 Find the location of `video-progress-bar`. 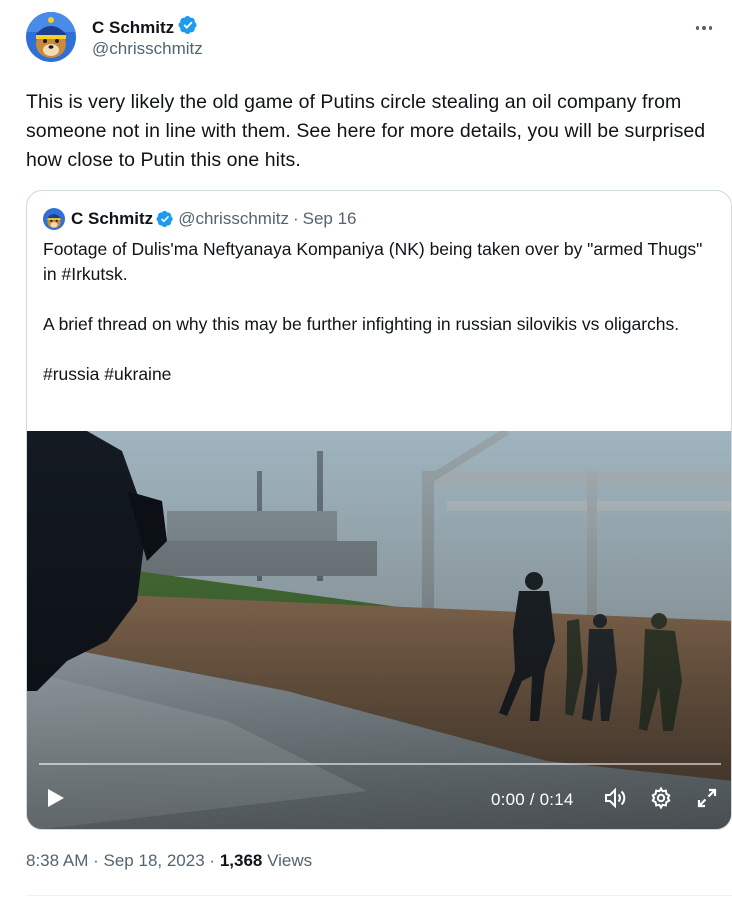

video-progress-bar is located at coordinates (380, 764).